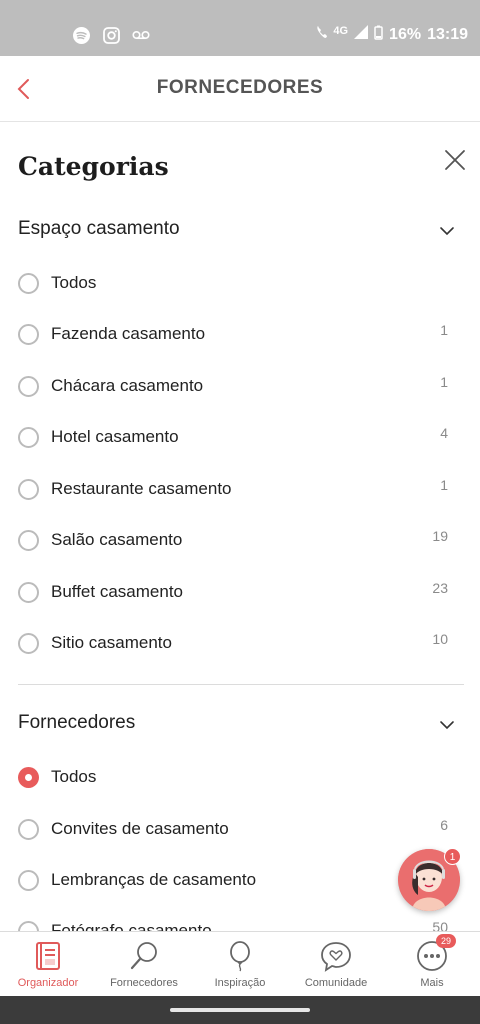  I want to click on option-count: 6, so click(444, 825).